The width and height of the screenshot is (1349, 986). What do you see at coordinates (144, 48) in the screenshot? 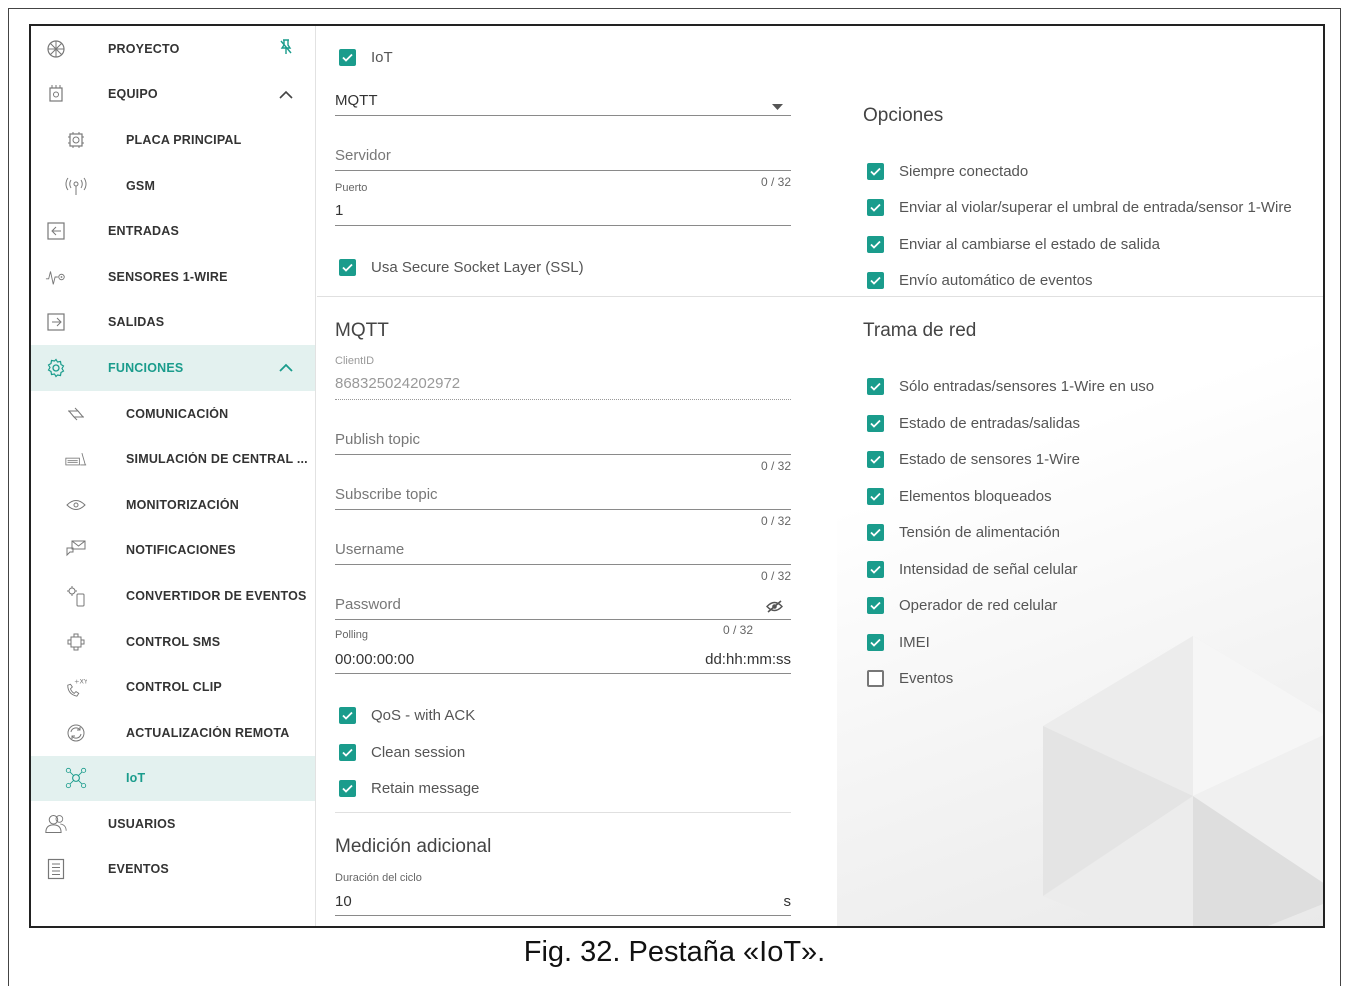
I see `sidebar-item-label: PROYECTO` at bounding box center [144, 48].